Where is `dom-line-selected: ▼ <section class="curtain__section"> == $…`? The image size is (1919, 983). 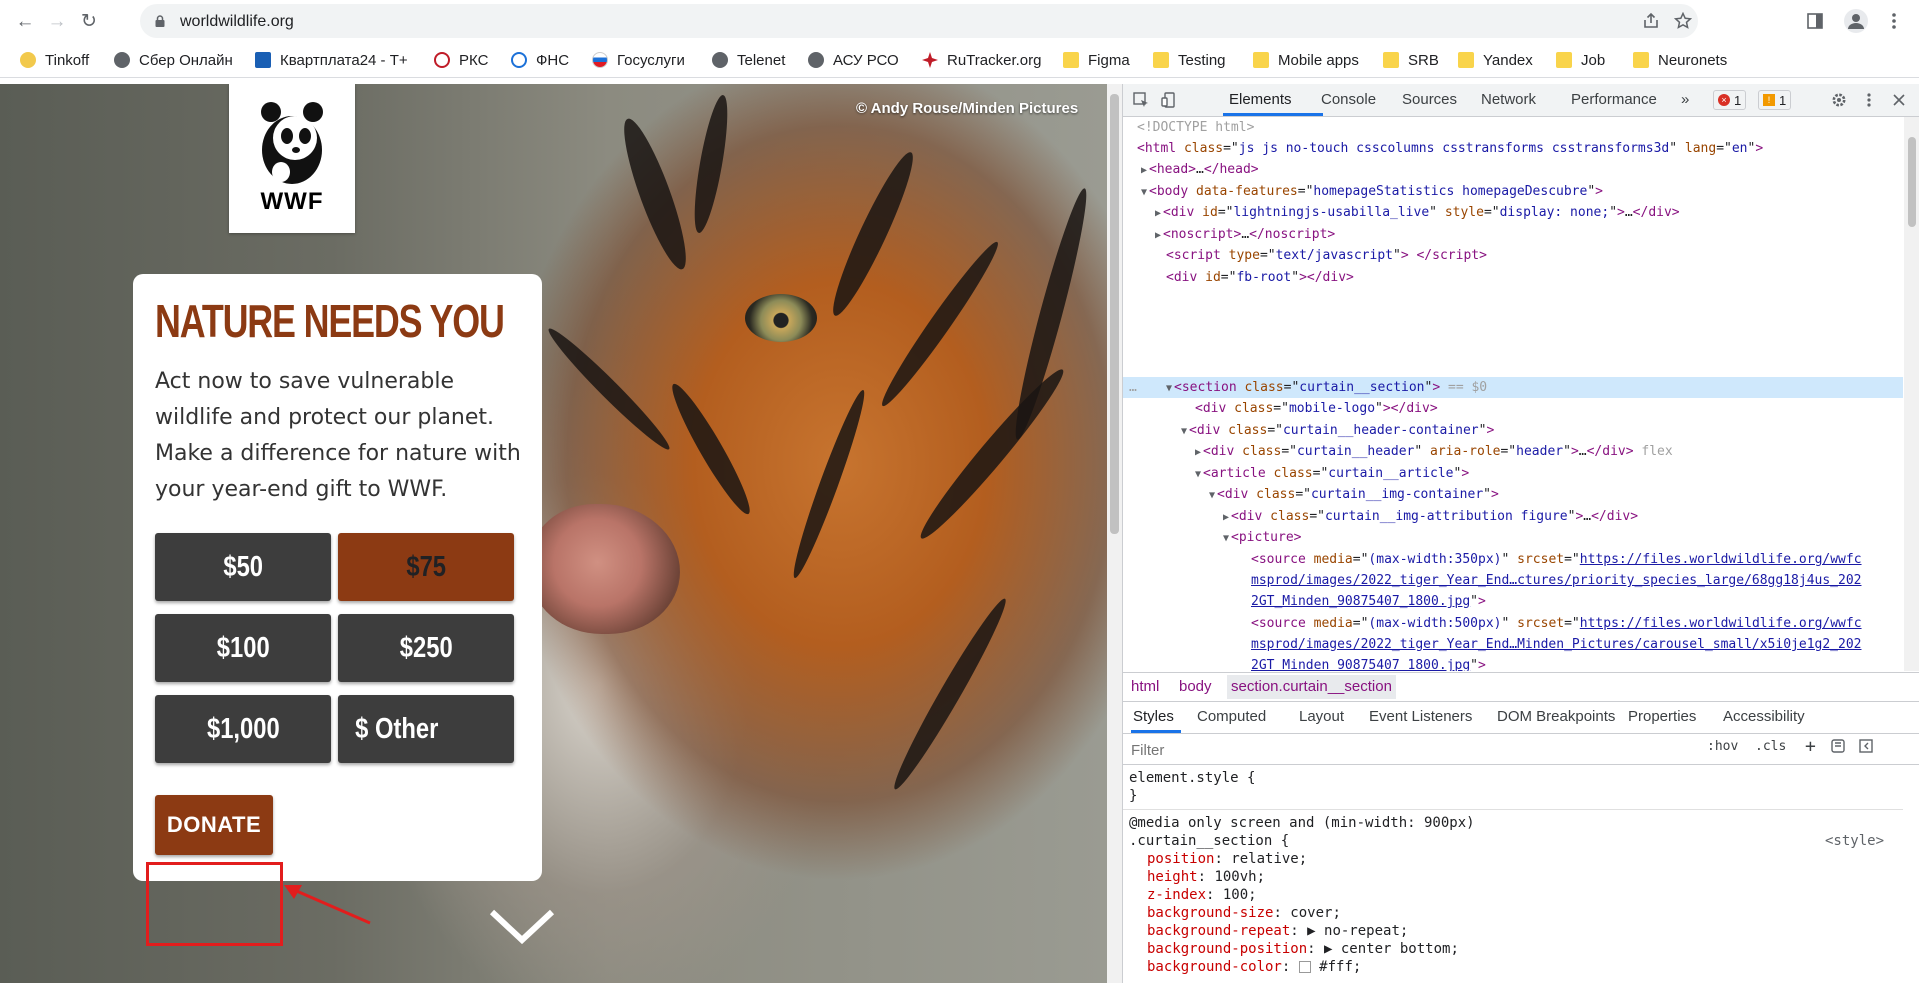 dom-line-selected: ▼ <section class="curtain__section"> == $… is located at coordinates (1326, 387).